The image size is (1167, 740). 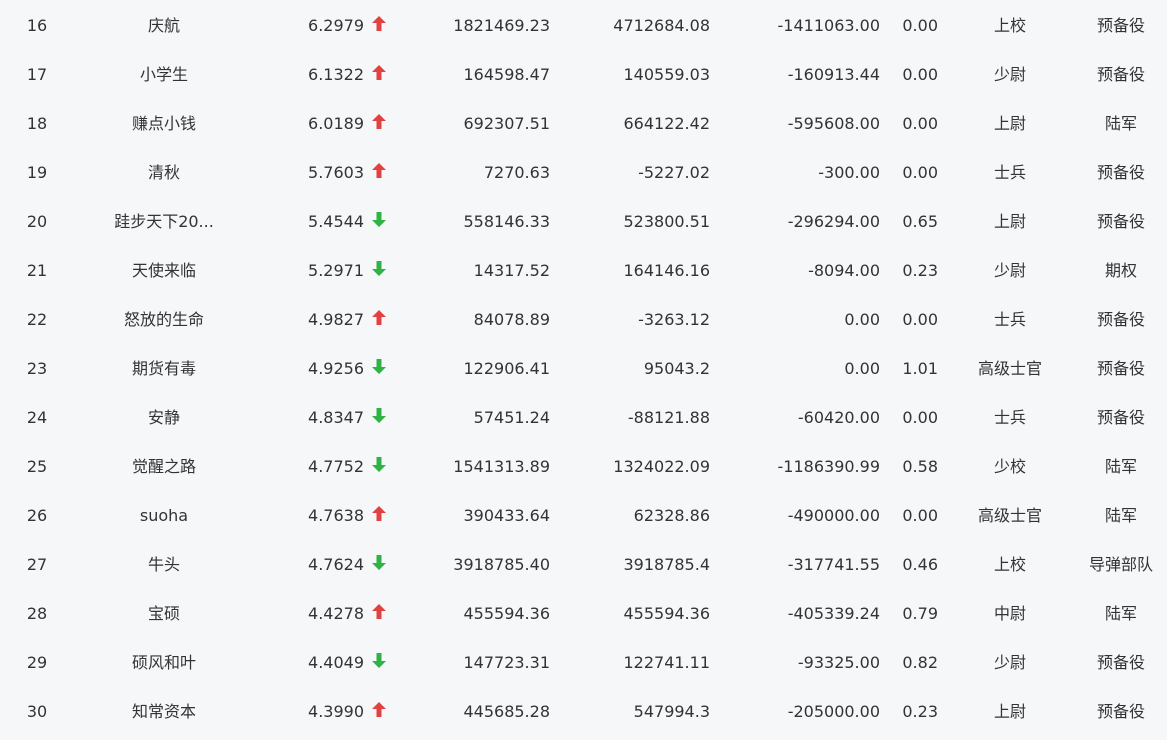 I want to click on ratio-cell: 1.01, so click(x=920, y=368).